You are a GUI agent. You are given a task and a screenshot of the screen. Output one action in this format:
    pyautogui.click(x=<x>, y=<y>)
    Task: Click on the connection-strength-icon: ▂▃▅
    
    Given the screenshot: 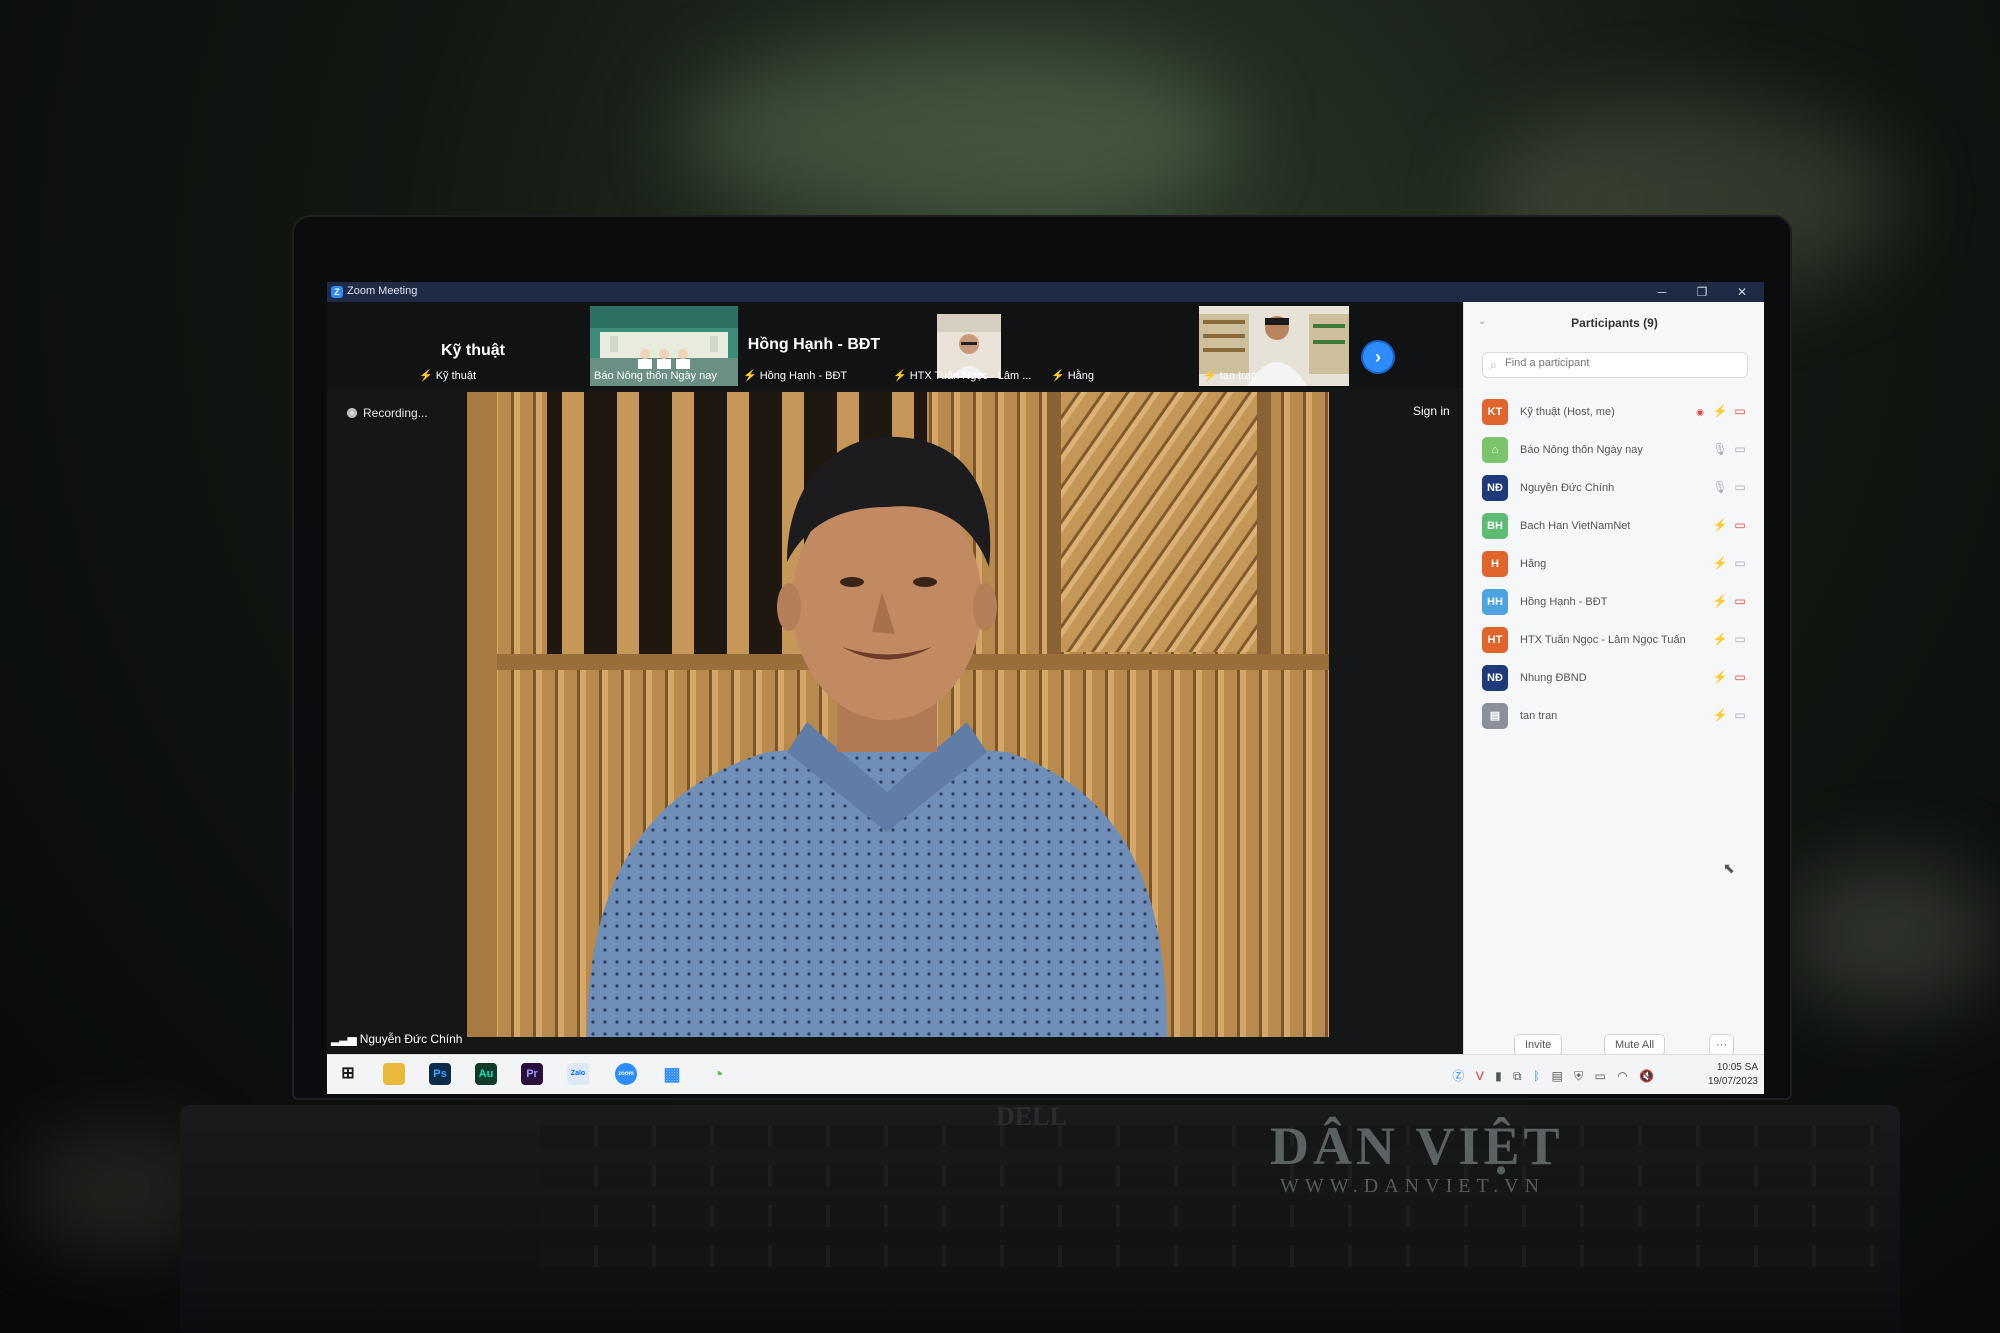 What is the action you would take?
    pyautogui.click(x=344, y=1039)
    